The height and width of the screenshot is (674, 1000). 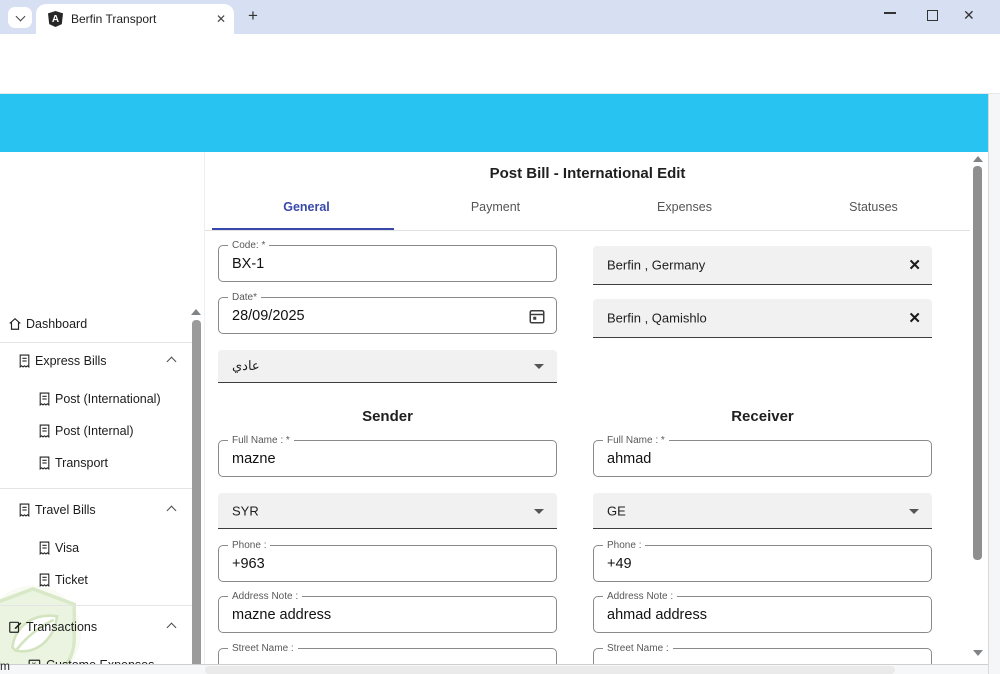 What do you see at coordinates (57, 510) in the screenshot?
I see `sidebar-group-travel-bills: Travel Bills` at bounding box center [57, 510].